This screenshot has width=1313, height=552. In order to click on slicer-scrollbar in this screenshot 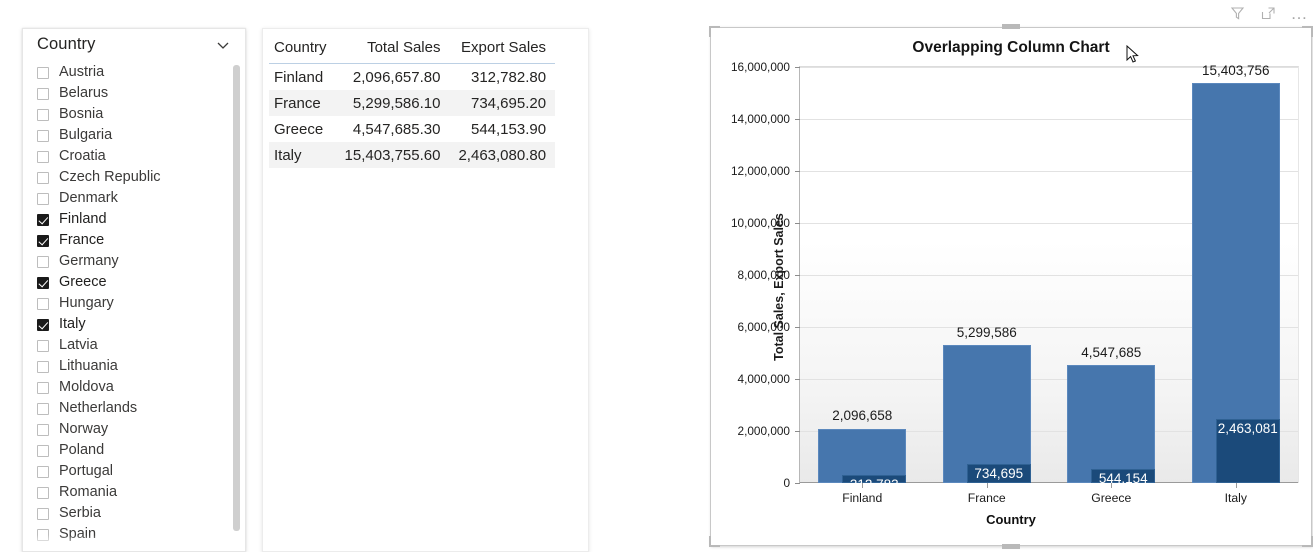, I will do `click(236, 301)`.